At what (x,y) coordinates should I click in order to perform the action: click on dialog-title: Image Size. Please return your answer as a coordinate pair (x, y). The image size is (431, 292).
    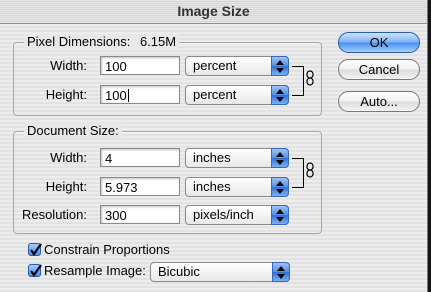
    Looking at the image, I should click on (213, 12).